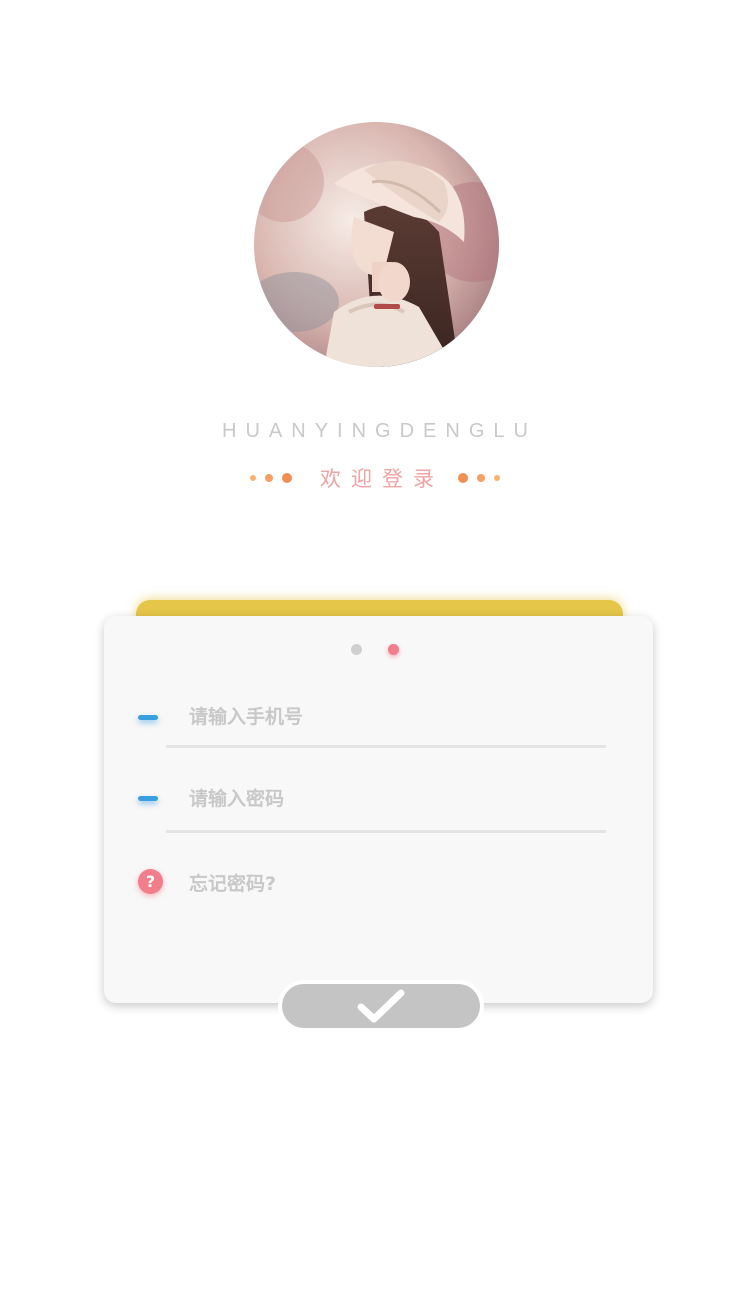  I want to click on password-dash-icon, so click(148, 798).